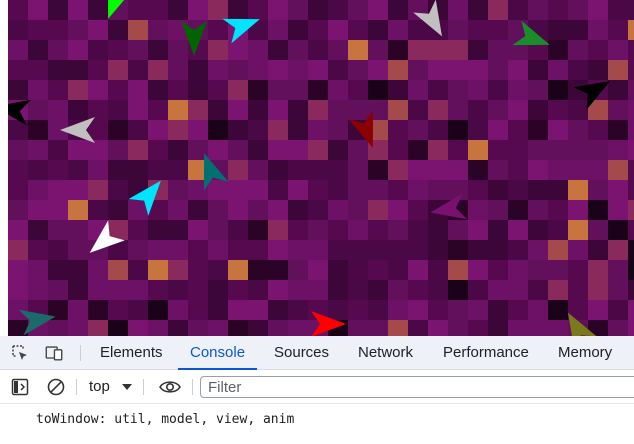 This screenshot has width=634, height=444. What do you see at coordinates (486, 352) in the screenshot?
I see `tab-performance: Performance` at bounding box center [486, 352].